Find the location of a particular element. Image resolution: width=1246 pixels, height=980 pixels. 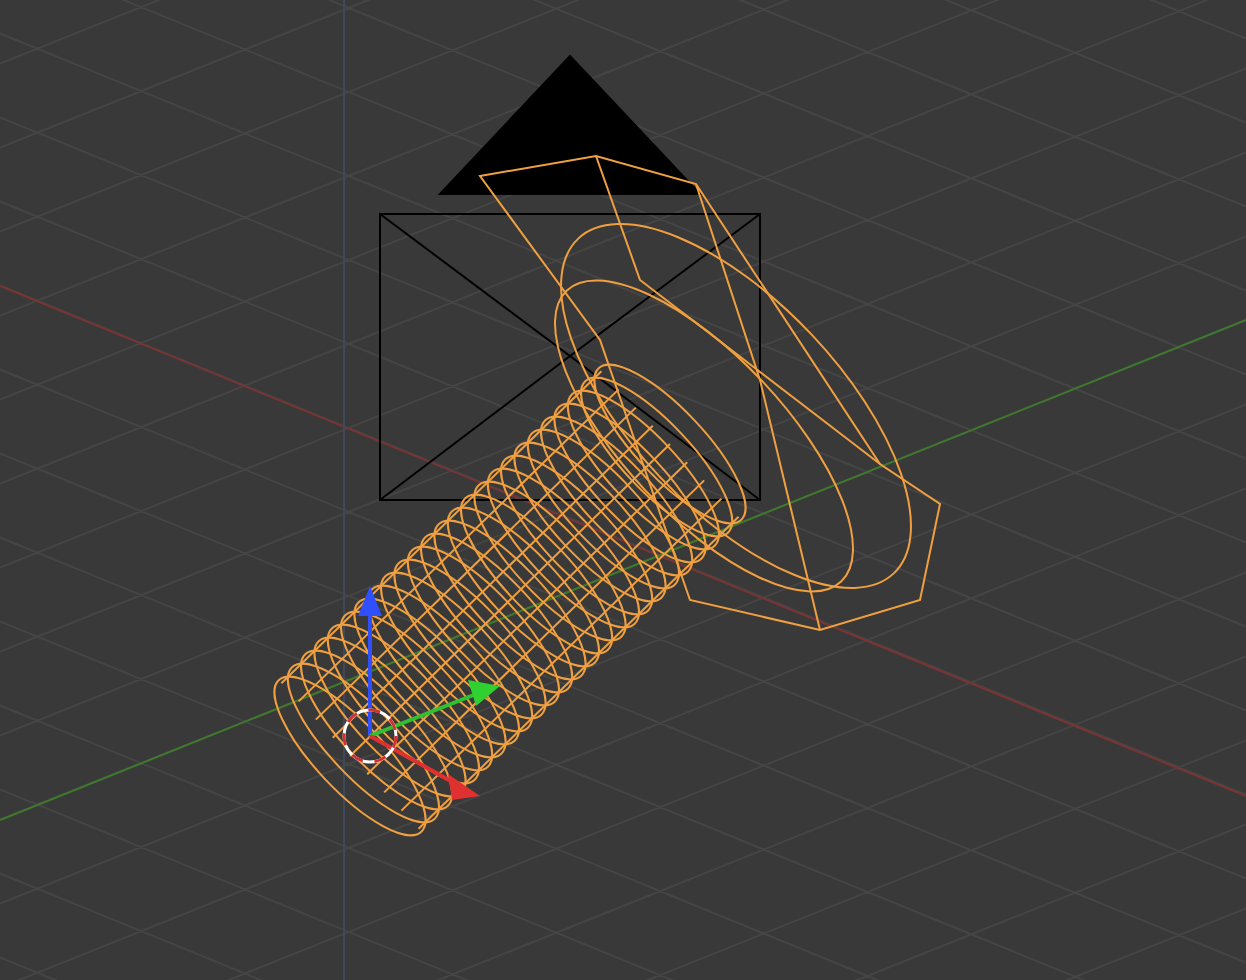

3d-cursor-icon is located at coordinates (370, 736).